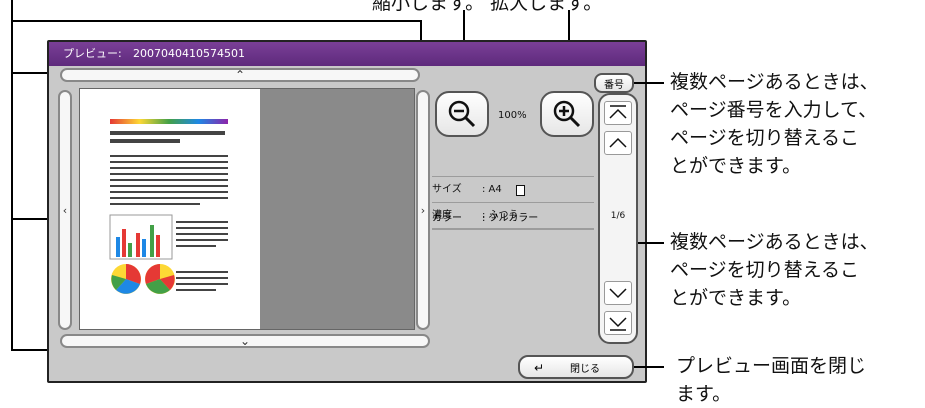 Image resolution: width=925 pixels, height=408 pixels. I want to click on chevron-right-icon: ›, so click(423, 210).